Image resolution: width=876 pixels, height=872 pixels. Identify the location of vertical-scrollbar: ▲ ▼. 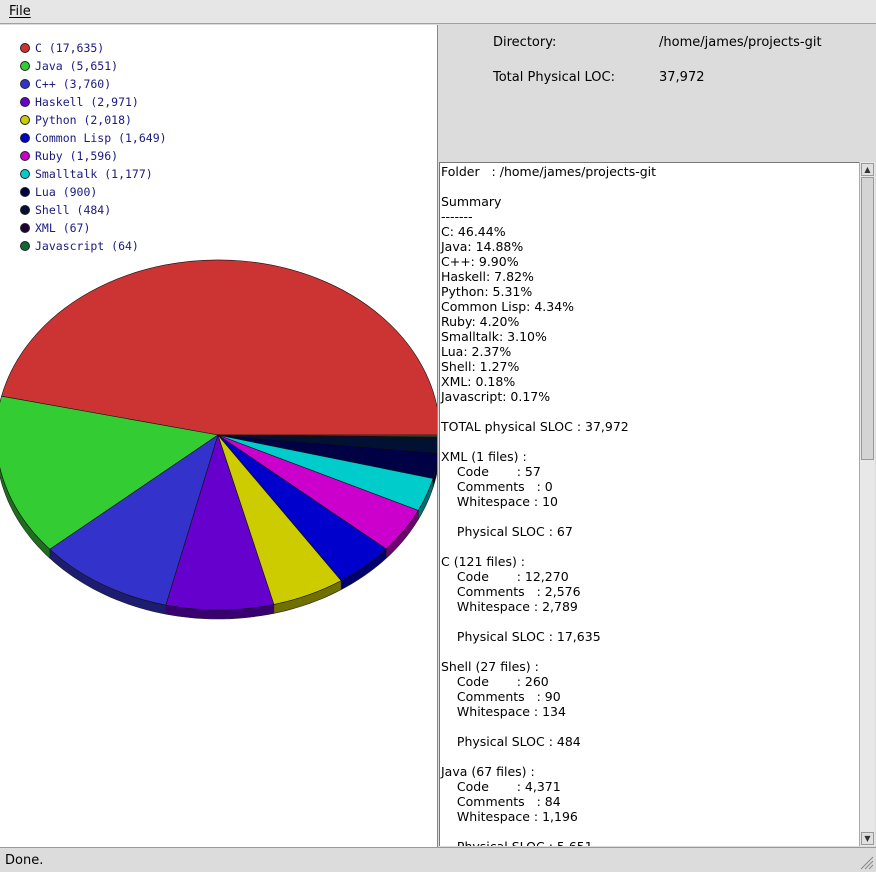
(867, 504).